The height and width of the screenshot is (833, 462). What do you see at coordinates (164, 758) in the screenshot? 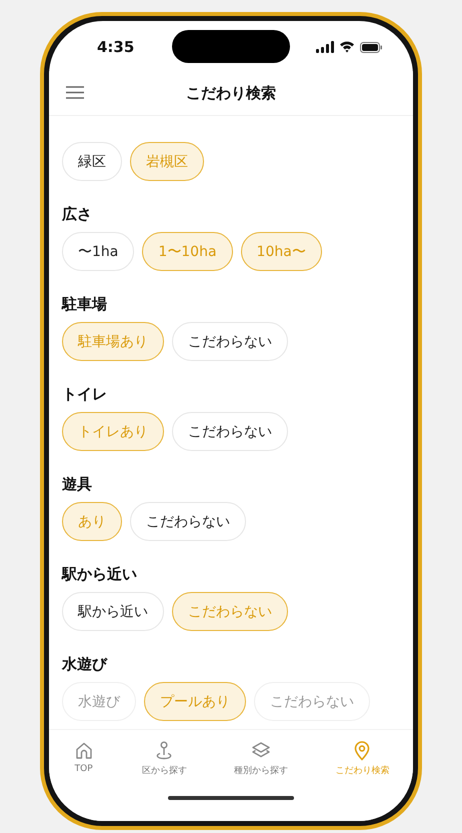
I see `tab-item: 区から探す` at bounding box center [164, 758].